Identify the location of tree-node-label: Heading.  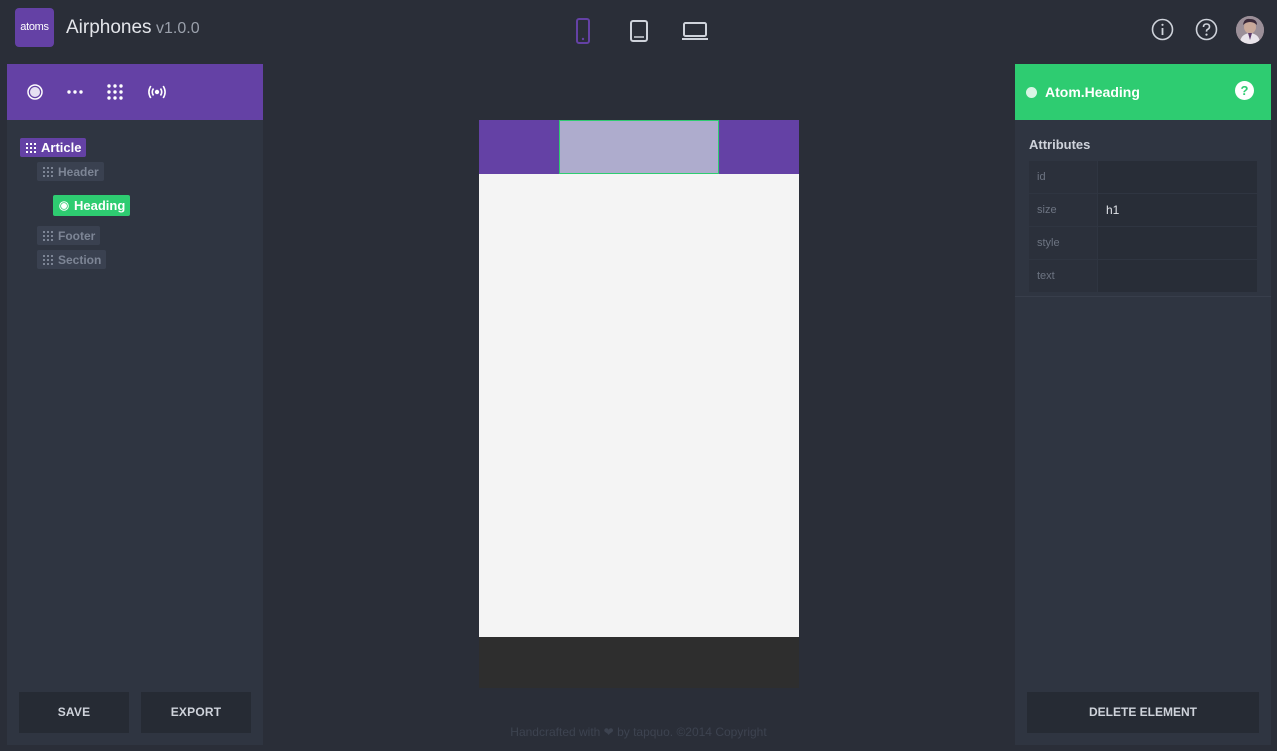
(100, 205).